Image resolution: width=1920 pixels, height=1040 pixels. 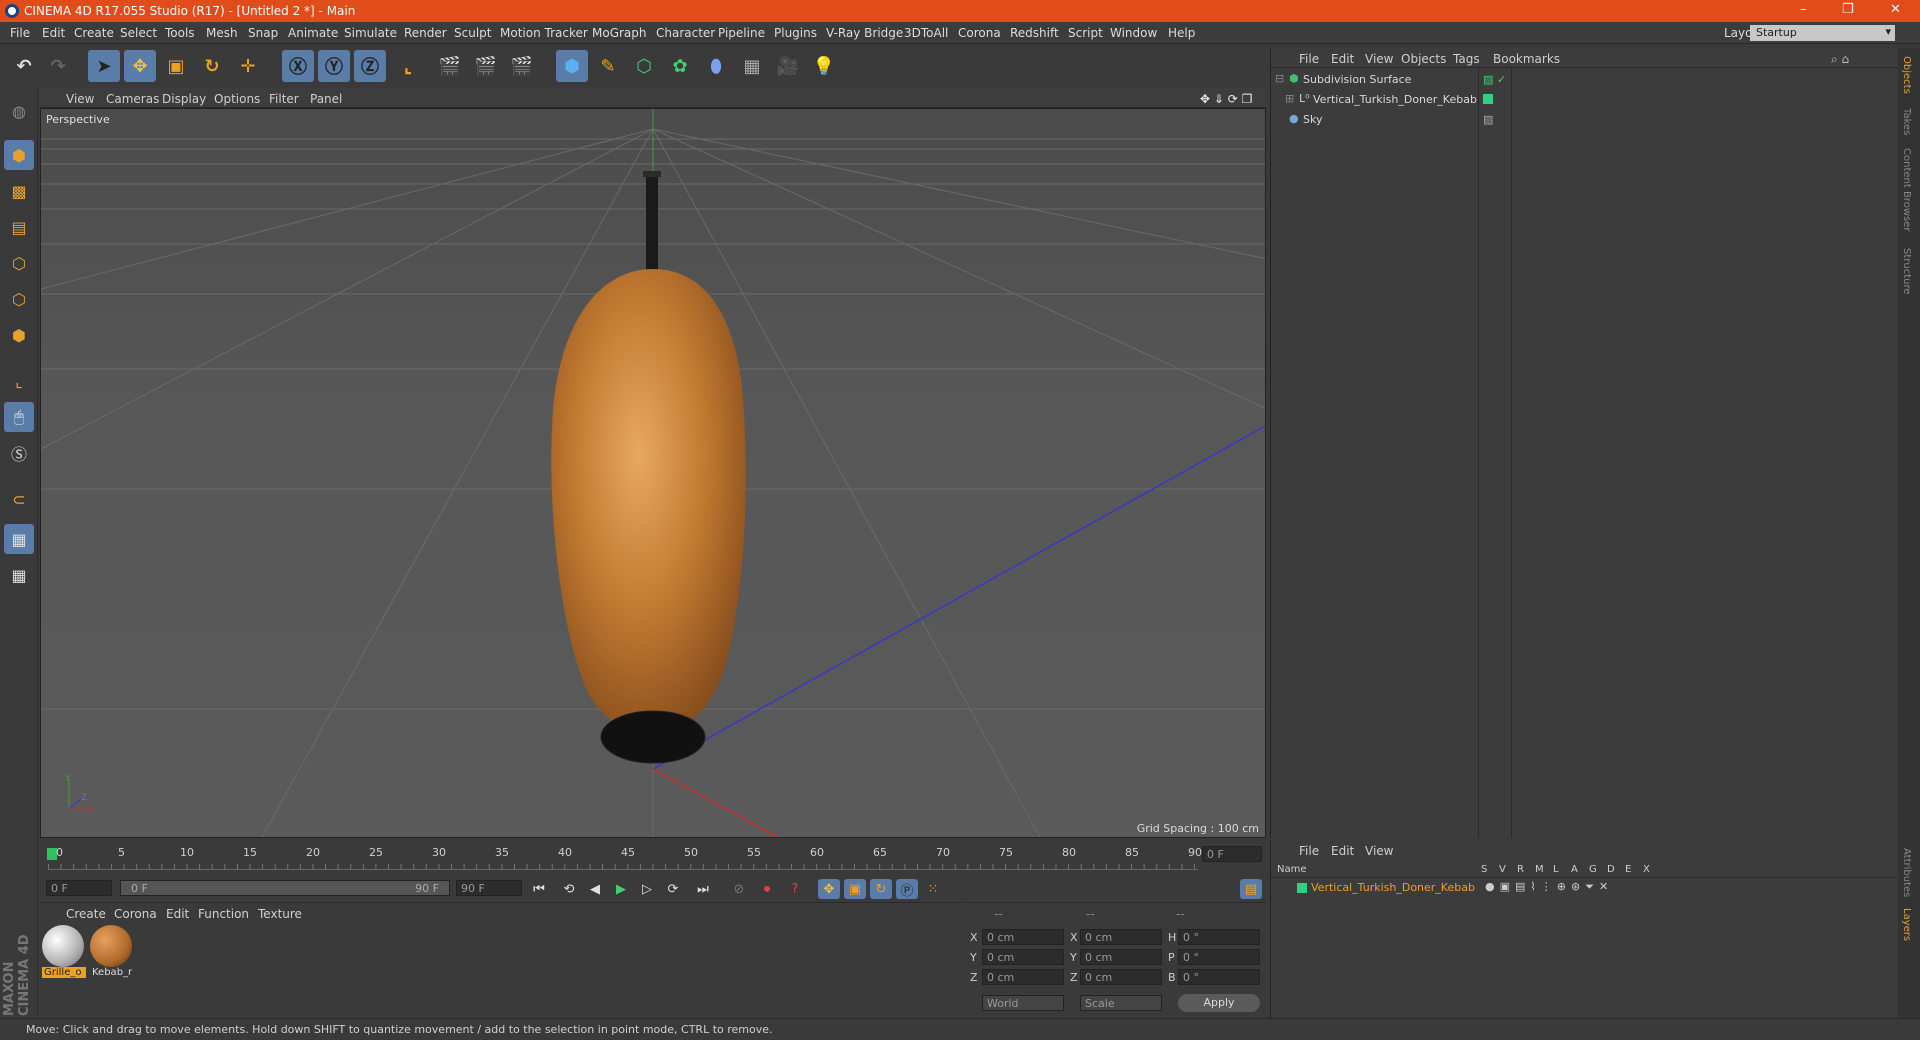 What do you see at coordinates (1289, 98) in the screenshot?
I see `expand-icon: ⊞` at bounding box center [1289, 98].